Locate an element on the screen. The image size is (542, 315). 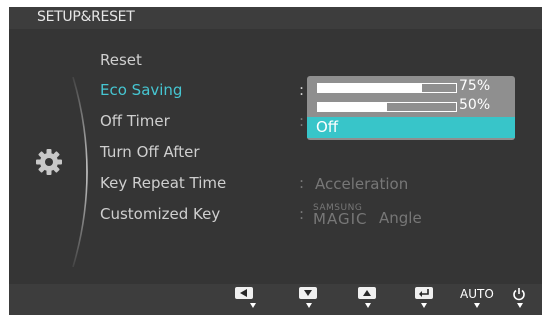
control-bar: AUTO is located at coordinates (275, 299).